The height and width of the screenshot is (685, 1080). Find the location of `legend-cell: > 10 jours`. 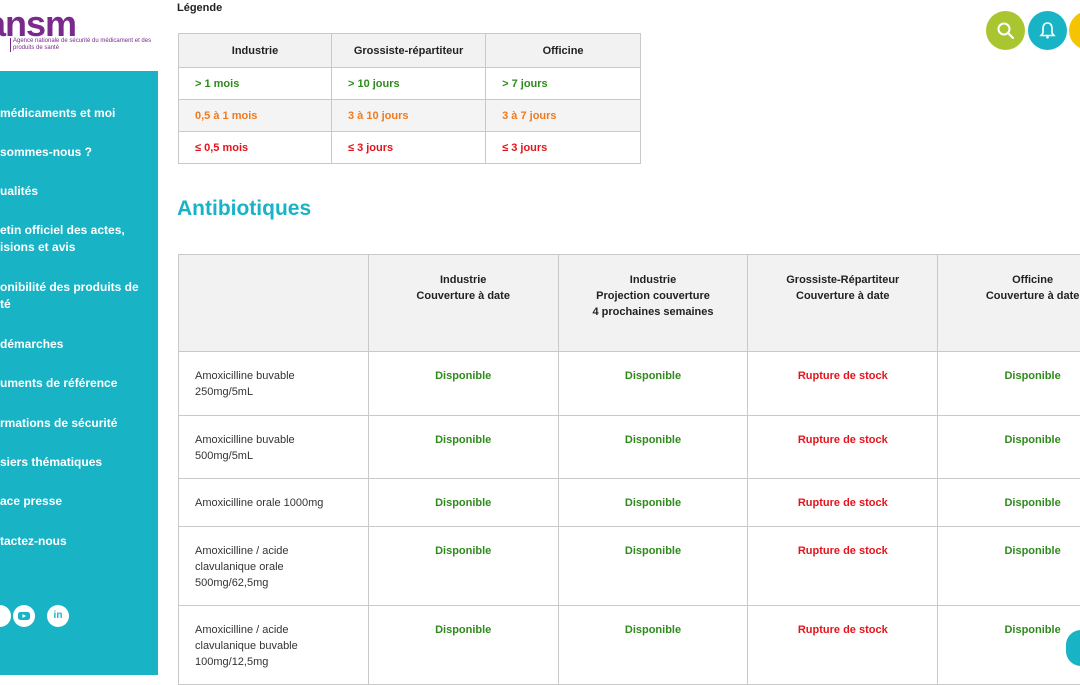

legend-cell: > 10 jours is located at coordinates (408, 84).